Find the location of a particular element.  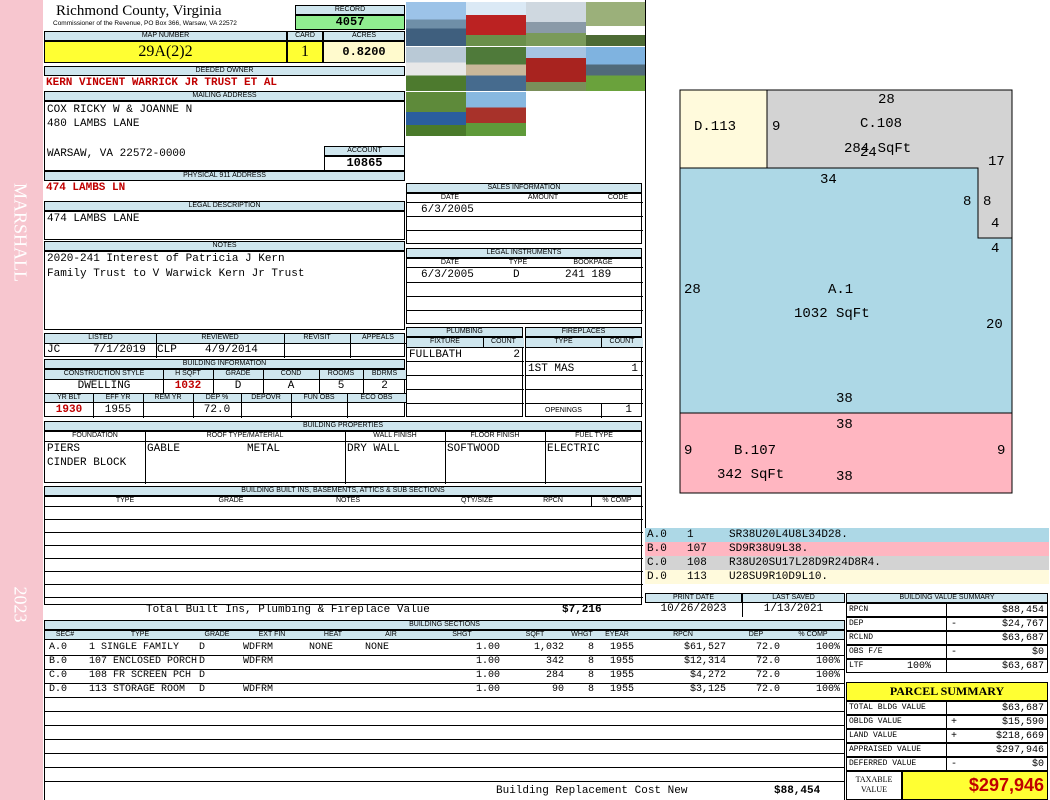

summary-sign: - is located at coordinates (954, 764).